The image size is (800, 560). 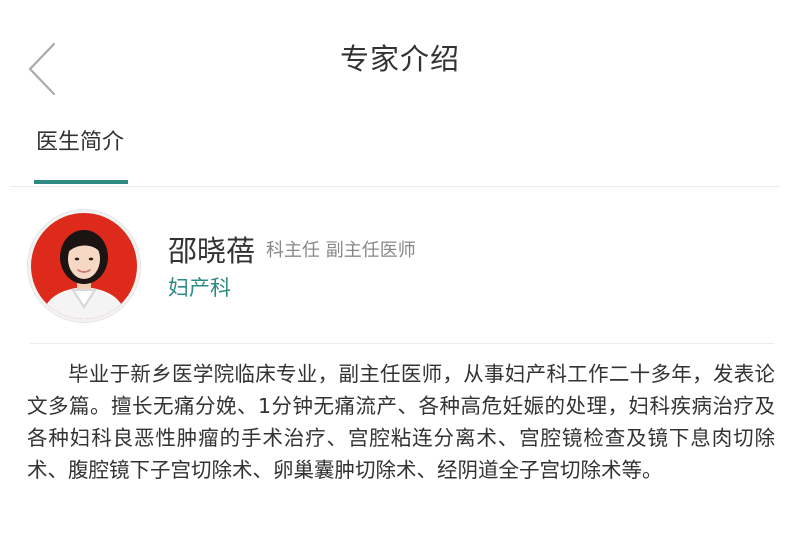 I want to click on doctor-name: 邵晓蓓, so click(x=212, y=251).